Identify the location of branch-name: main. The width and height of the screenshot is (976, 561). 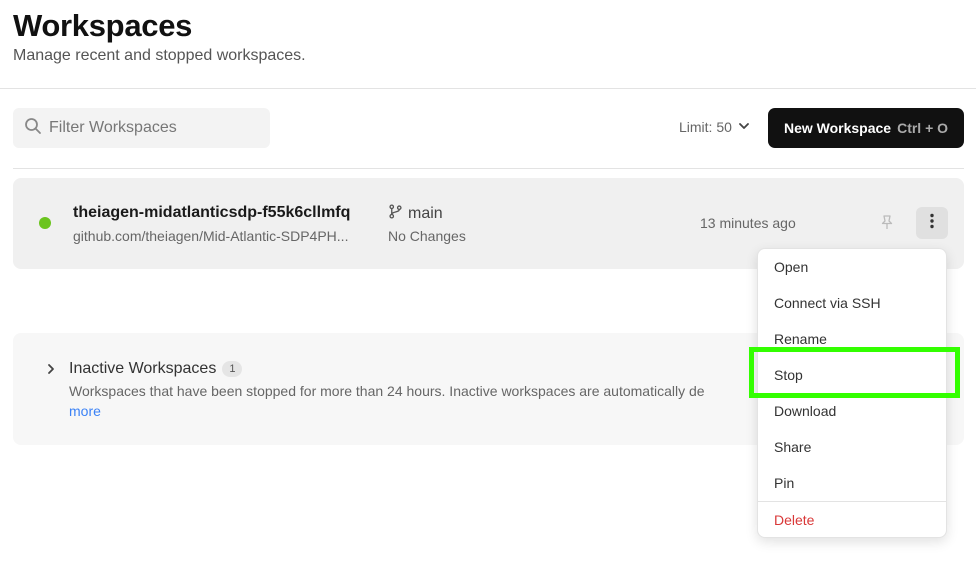
(425, 213).